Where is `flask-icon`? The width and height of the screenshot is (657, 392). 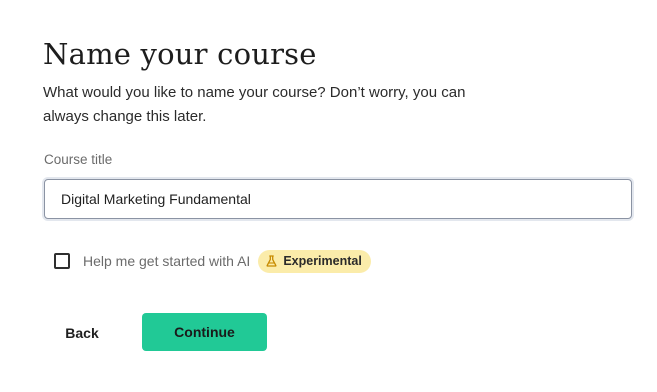
flask-icon is located at coordinates (271, 261).